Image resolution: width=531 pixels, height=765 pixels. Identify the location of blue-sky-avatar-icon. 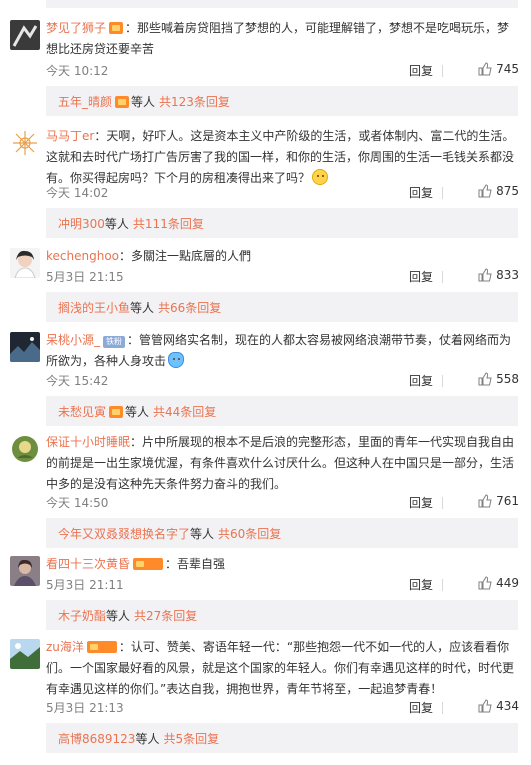
(25, 654).